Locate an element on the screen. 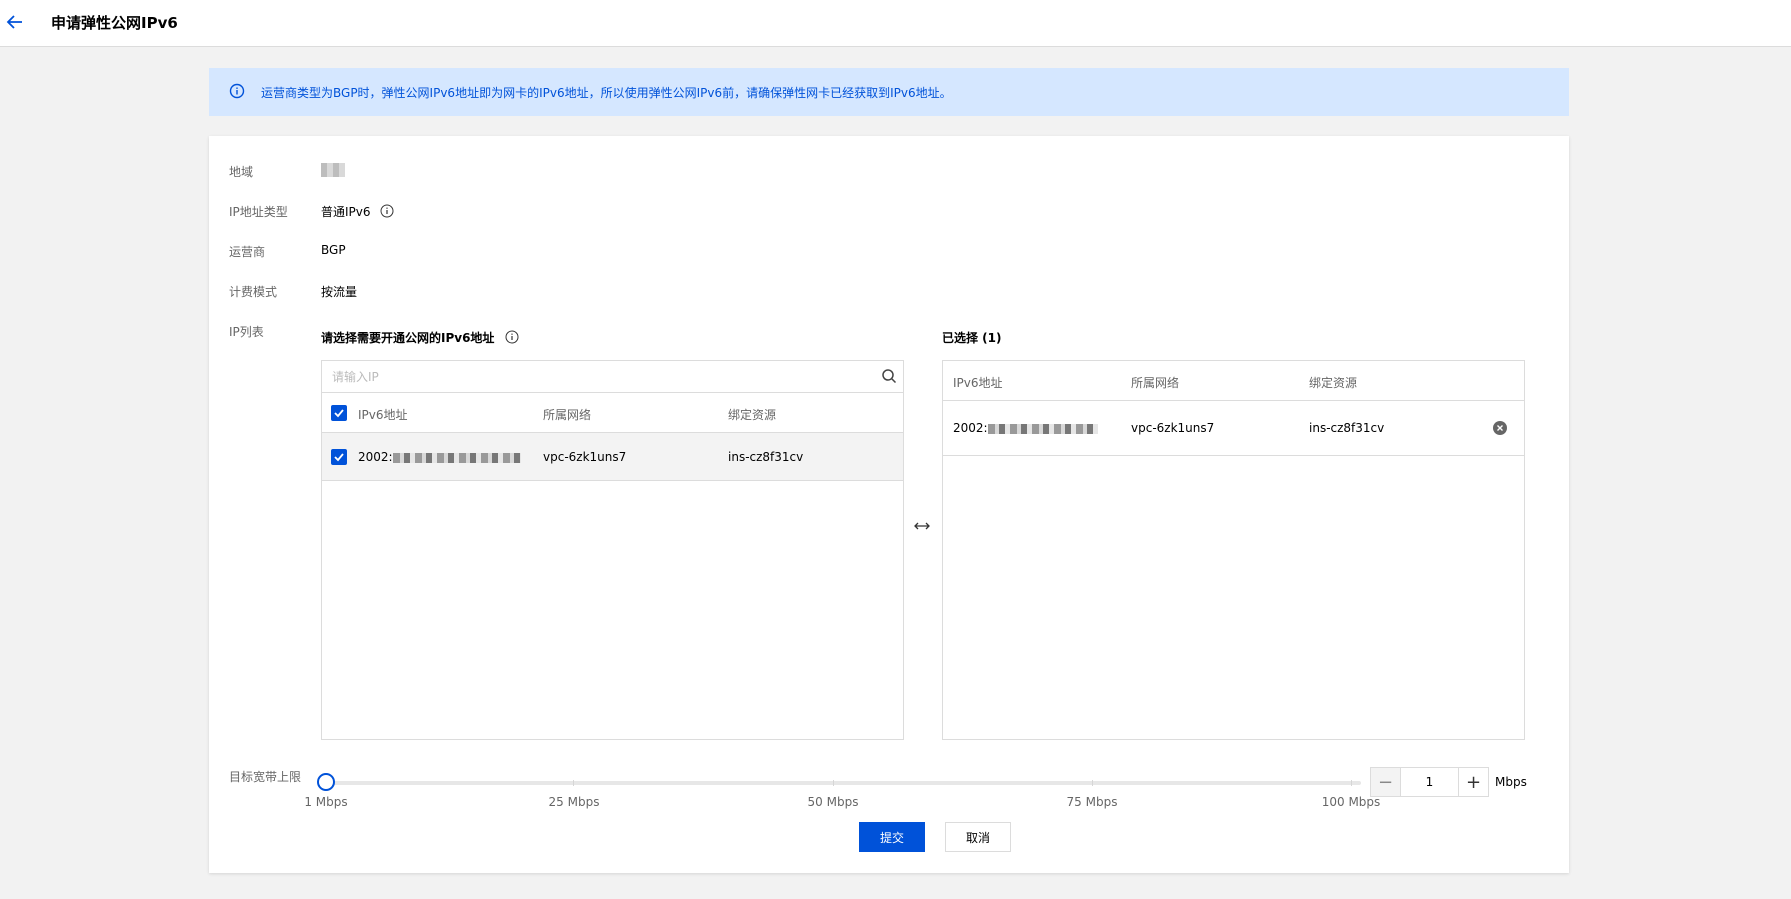 Image resolution: width=1791 pixels, height=899 pixels. increment-button: + is located at coordinates (1473, 782).